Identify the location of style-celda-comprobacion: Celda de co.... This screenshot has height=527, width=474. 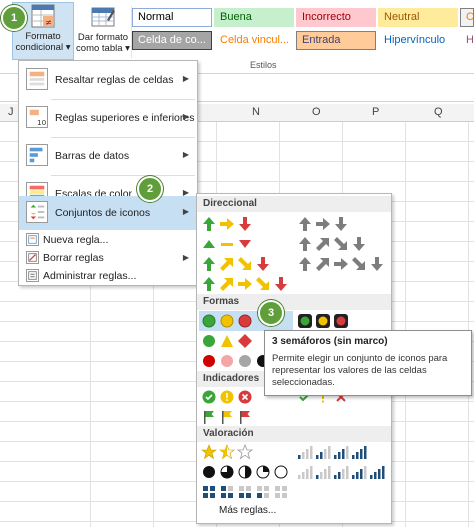
(172, 40).